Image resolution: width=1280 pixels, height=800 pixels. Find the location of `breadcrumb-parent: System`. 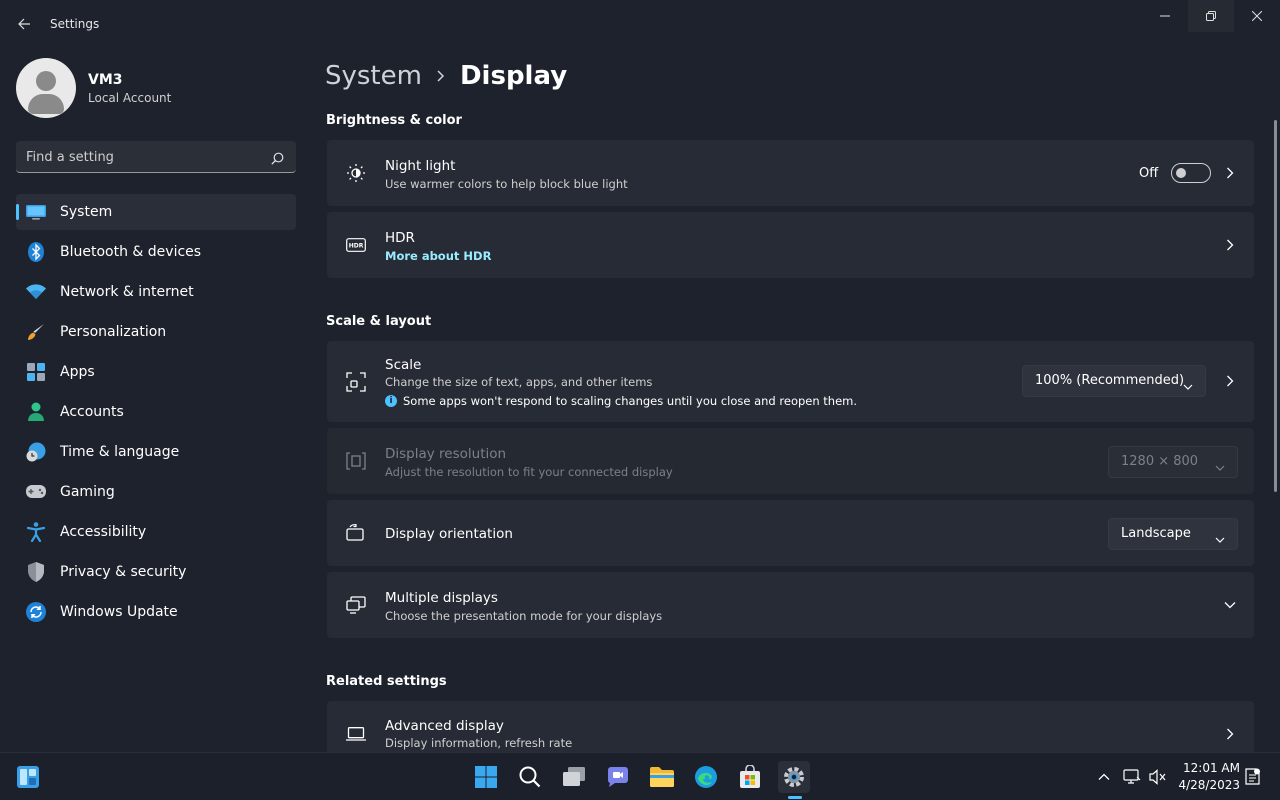

breadcrumb-parent: System is located at coordinates (373, 76).